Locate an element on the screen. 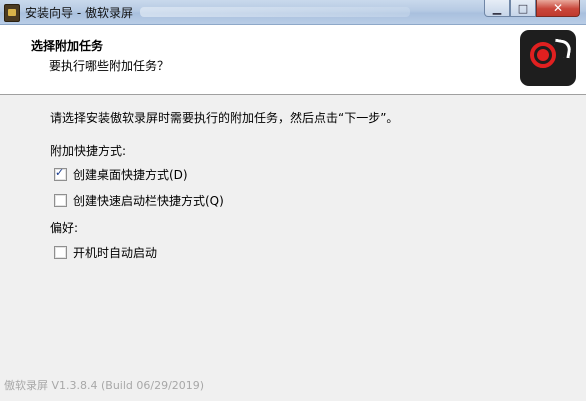 The height and width of the screenshot is (401, 586). desktop-shortcut-label: 创建桌面快捷方式(D) is located at coordinates (130, 174).